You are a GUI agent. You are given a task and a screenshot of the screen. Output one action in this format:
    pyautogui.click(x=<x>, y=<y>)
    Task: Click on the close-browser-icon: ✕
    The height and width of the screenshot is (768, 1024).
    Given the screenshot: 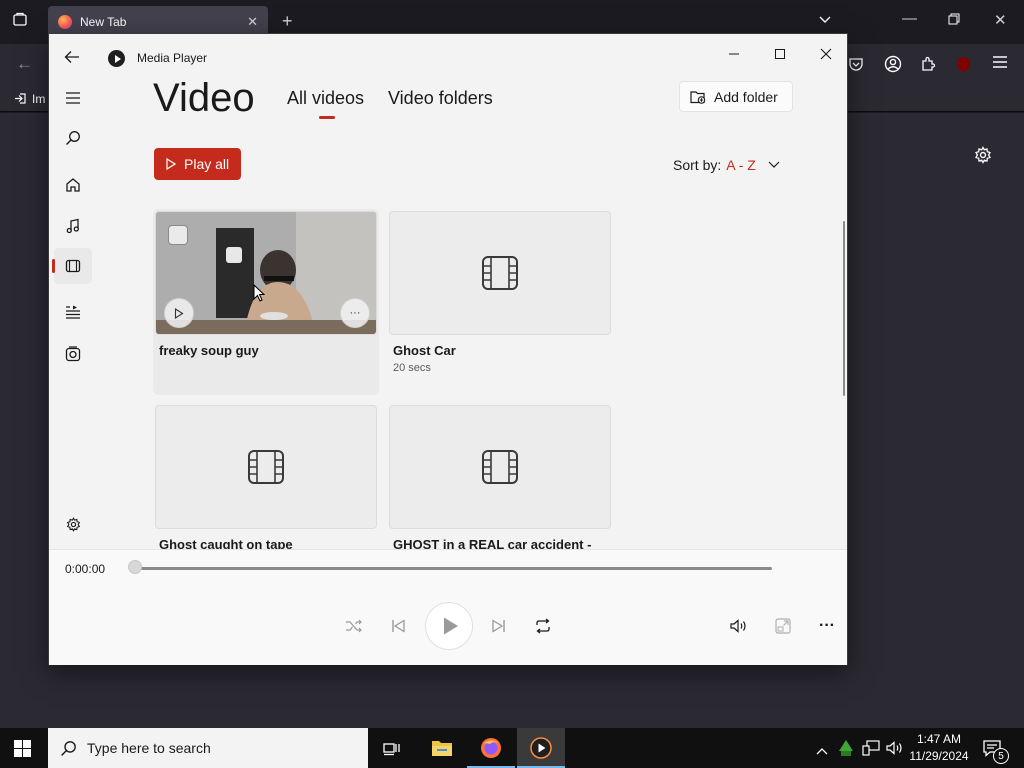 What is the action you would take?
    pyautogui.click(x=1000, y=20)
    